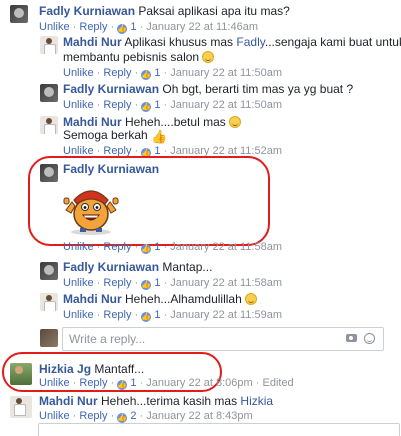 This screenshot has width=401, height=436. I want to click on timestamp: January 22 at 8:43pm, so click(199, 416).